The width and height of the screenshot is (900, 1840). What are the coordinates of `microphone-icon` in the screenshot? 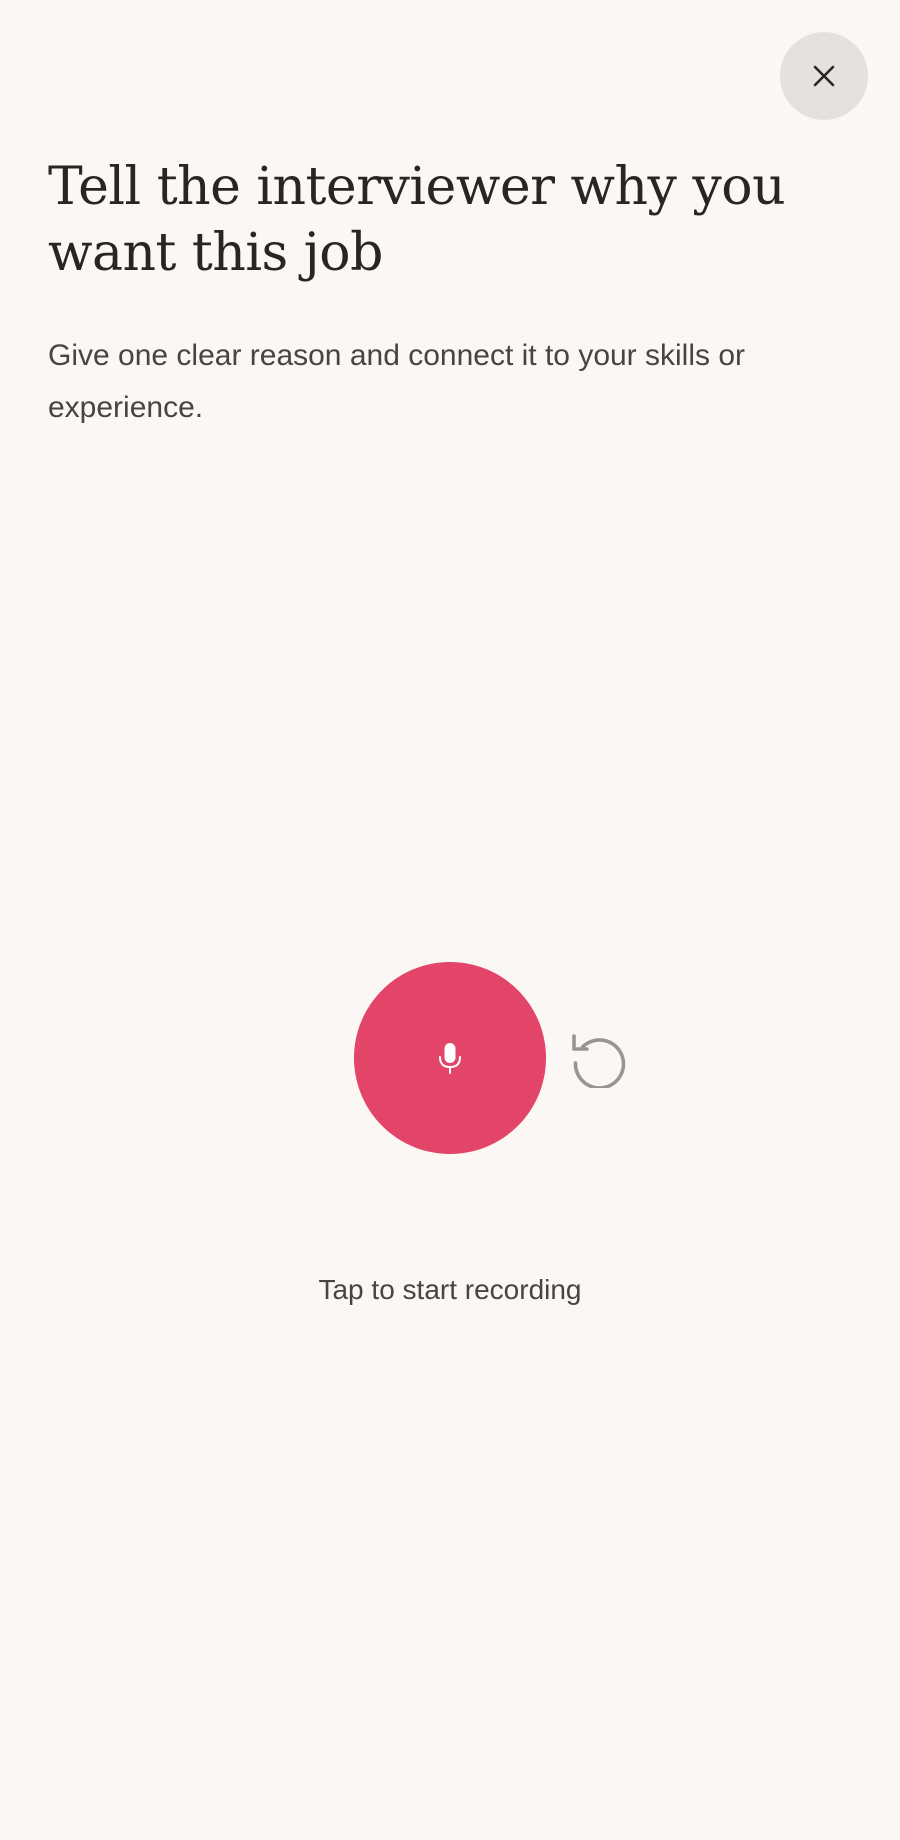 It's located at (450, 1058).